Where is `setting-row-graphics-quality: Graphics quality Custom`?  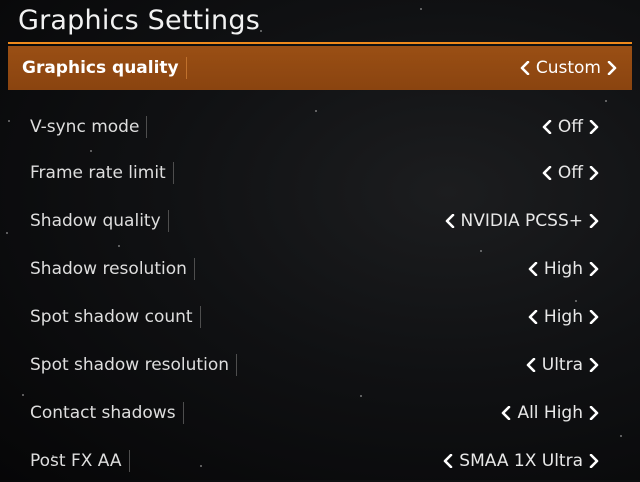
setting-row-graphics-quality: Graphics quality Custom is located at coordinates (320, 68).